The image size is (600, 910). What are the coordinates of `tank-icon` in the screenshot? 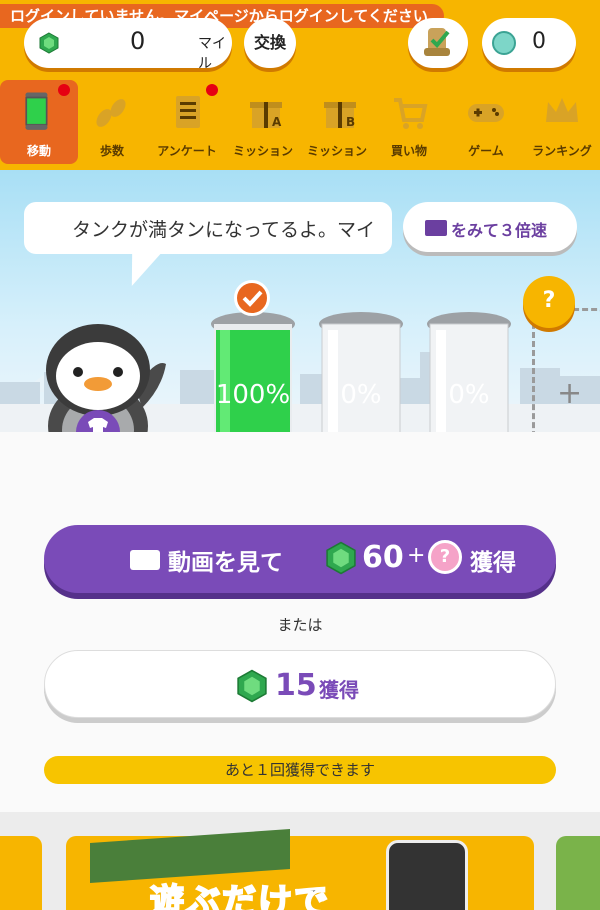 It's located at (36, 111).